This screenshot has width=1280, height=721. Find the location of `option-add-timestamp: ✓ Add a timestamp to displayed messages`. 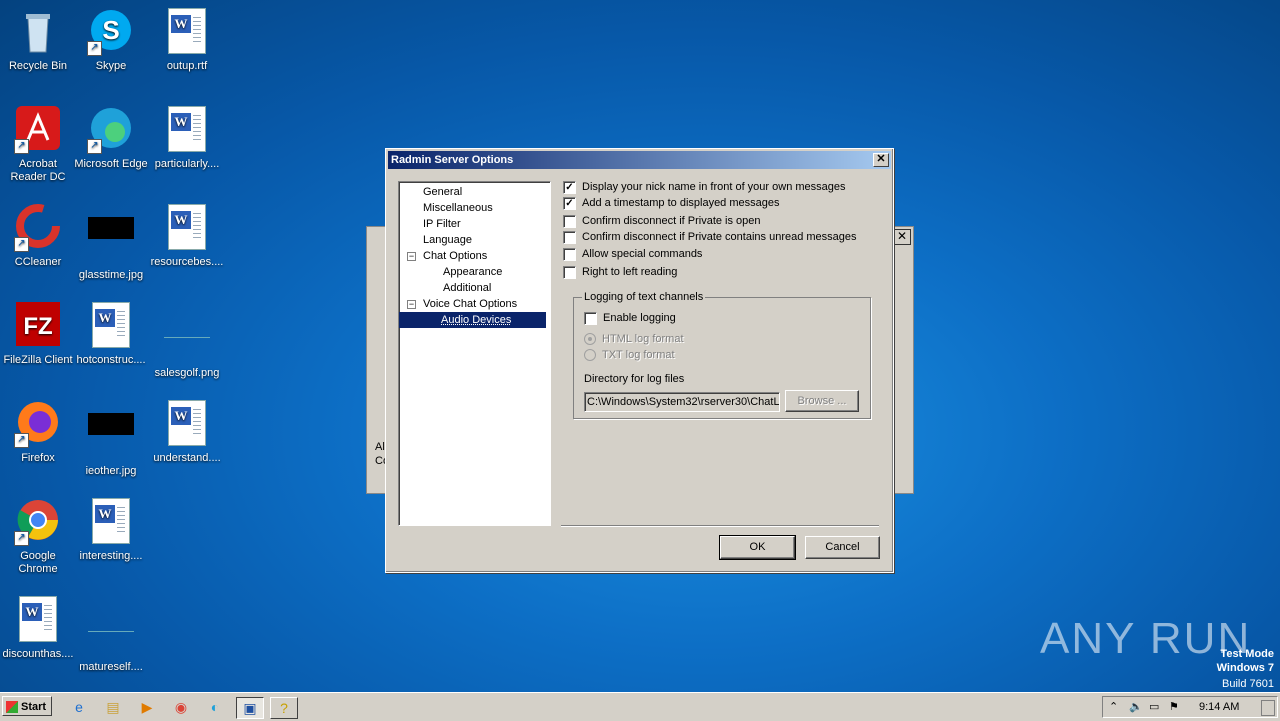

option-add-timestamp: ✓ Add a timestamp to displayed messages is located at coordinates (671, 203).